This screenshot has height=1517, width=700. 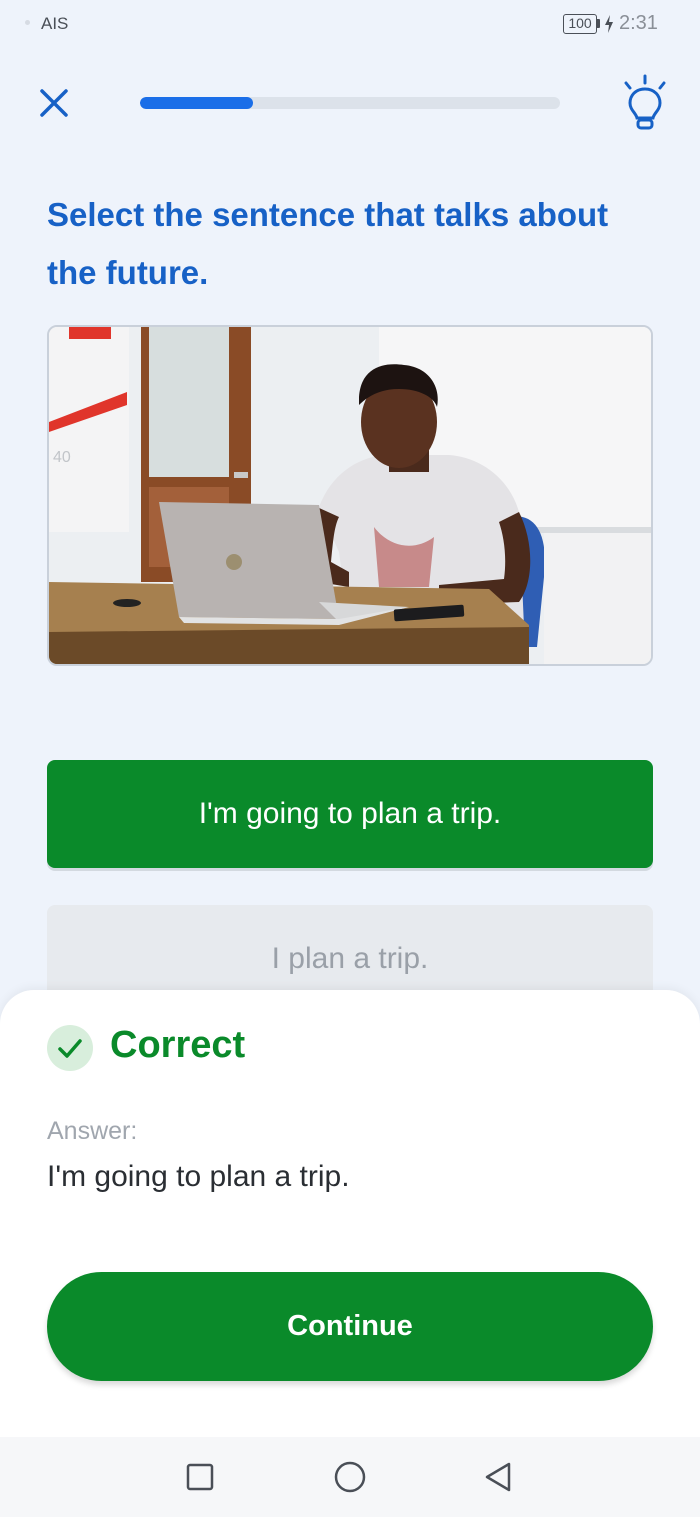 I want to click on triangle-back-icon, so click(x=498, y=1477).